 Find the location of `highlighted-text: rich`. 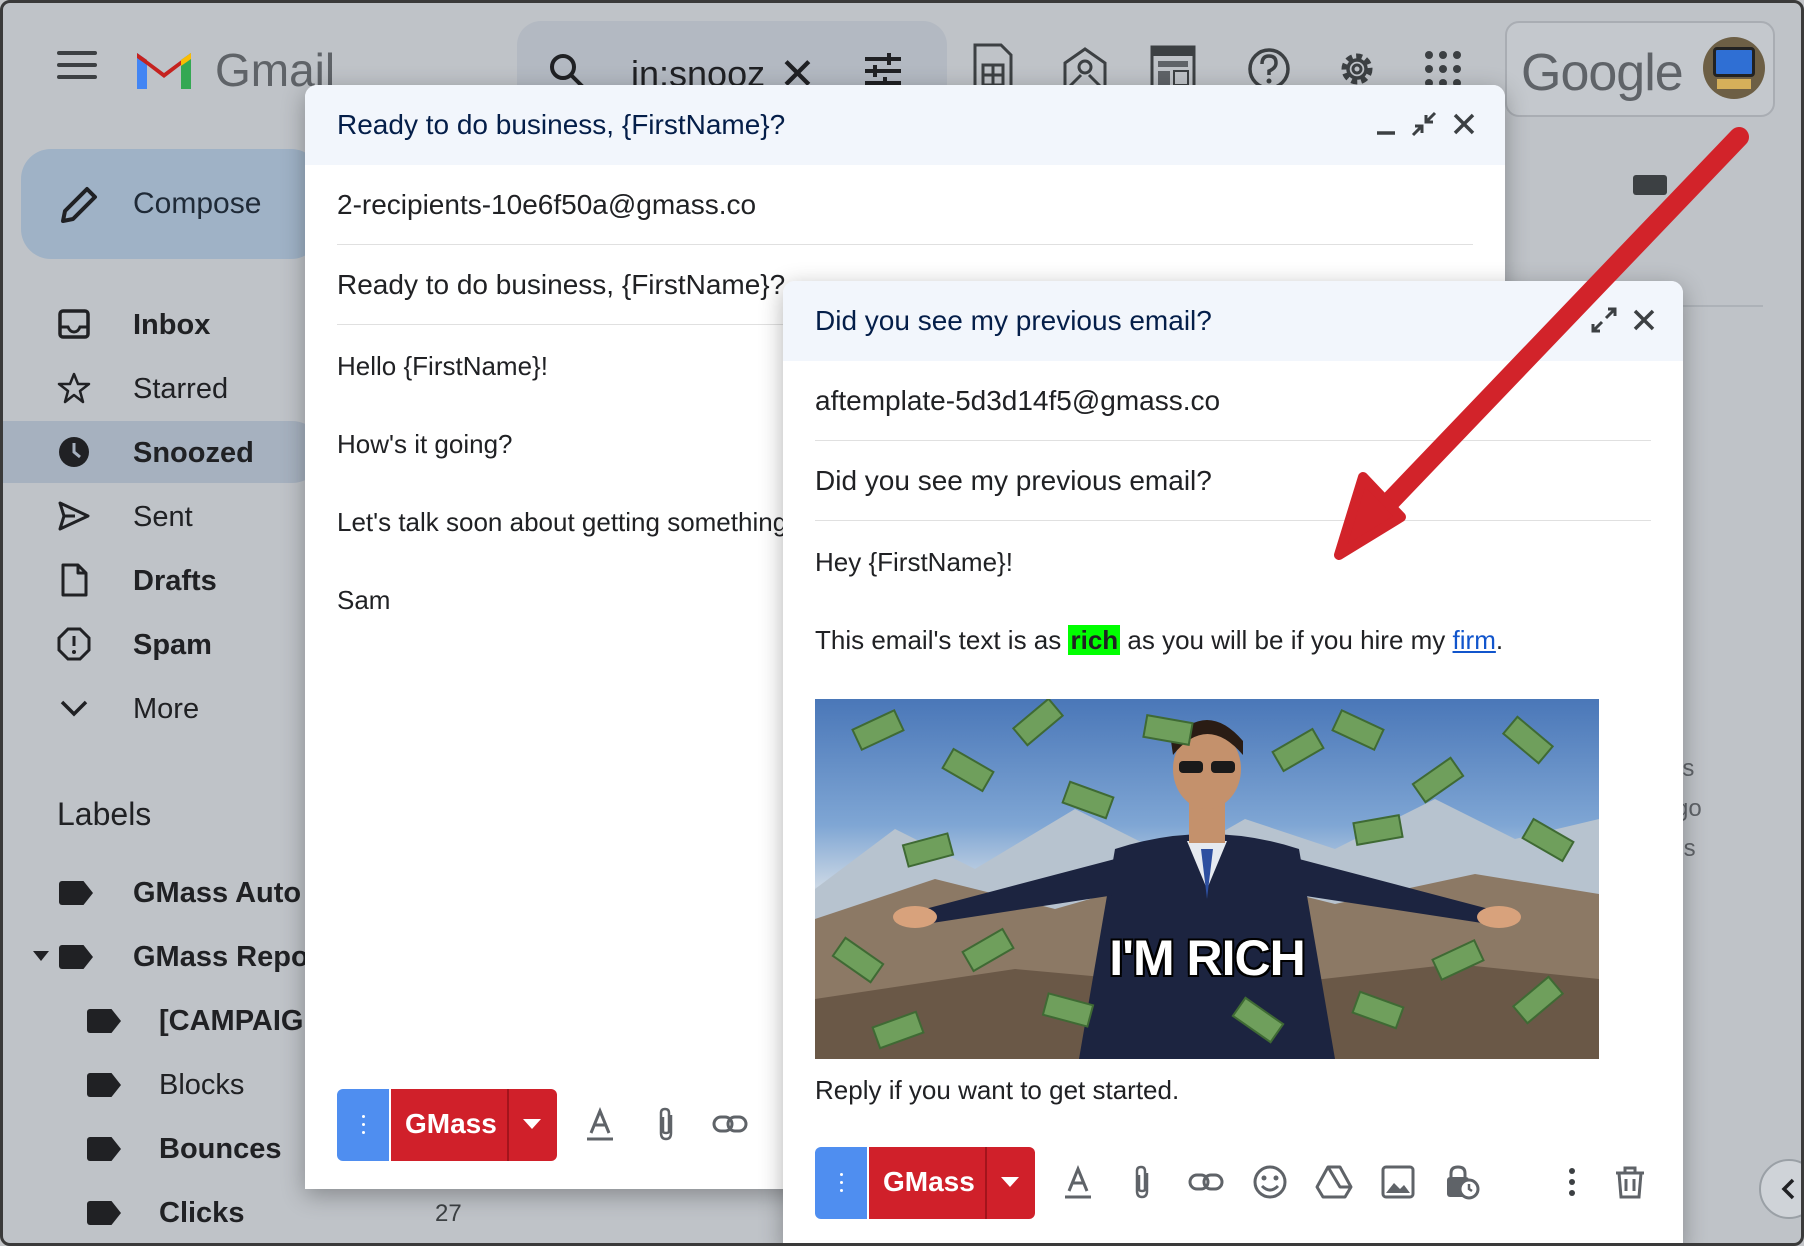

highlighted-text: rich is located at coordinates (1094, 640).